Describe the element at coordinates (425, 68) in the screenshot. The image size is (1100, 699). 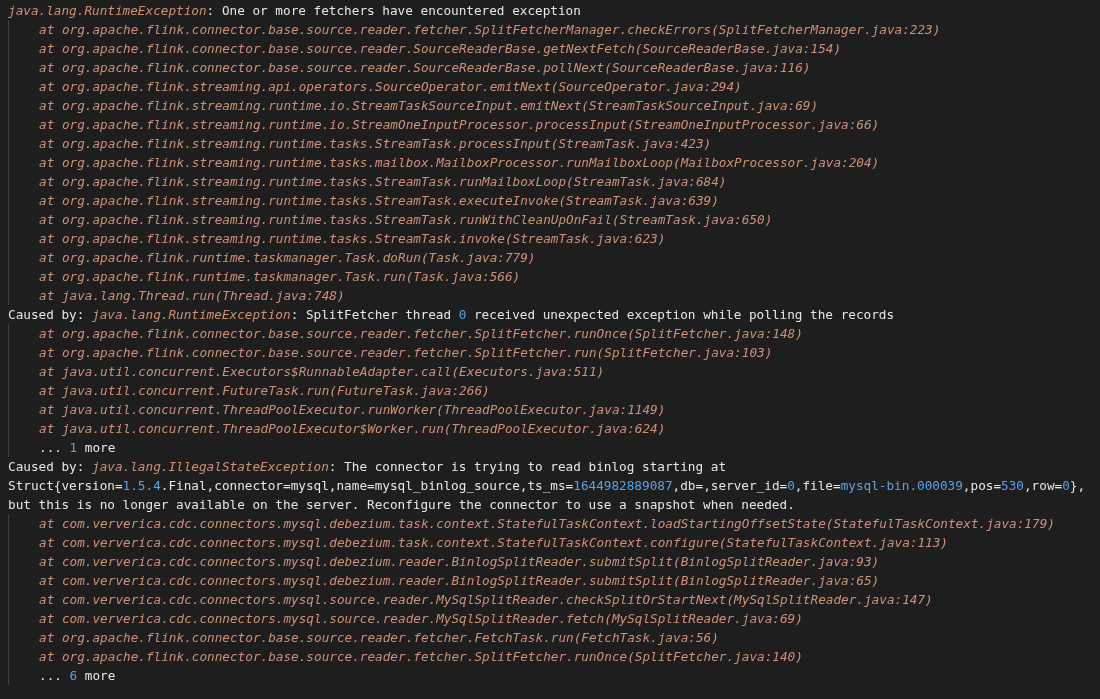
I see `stack-trace-line: at org.apache.flink.connector.base.source.reader.SourceReaderBase.pollNext(SourceReaderBase.java:116)` at that location.